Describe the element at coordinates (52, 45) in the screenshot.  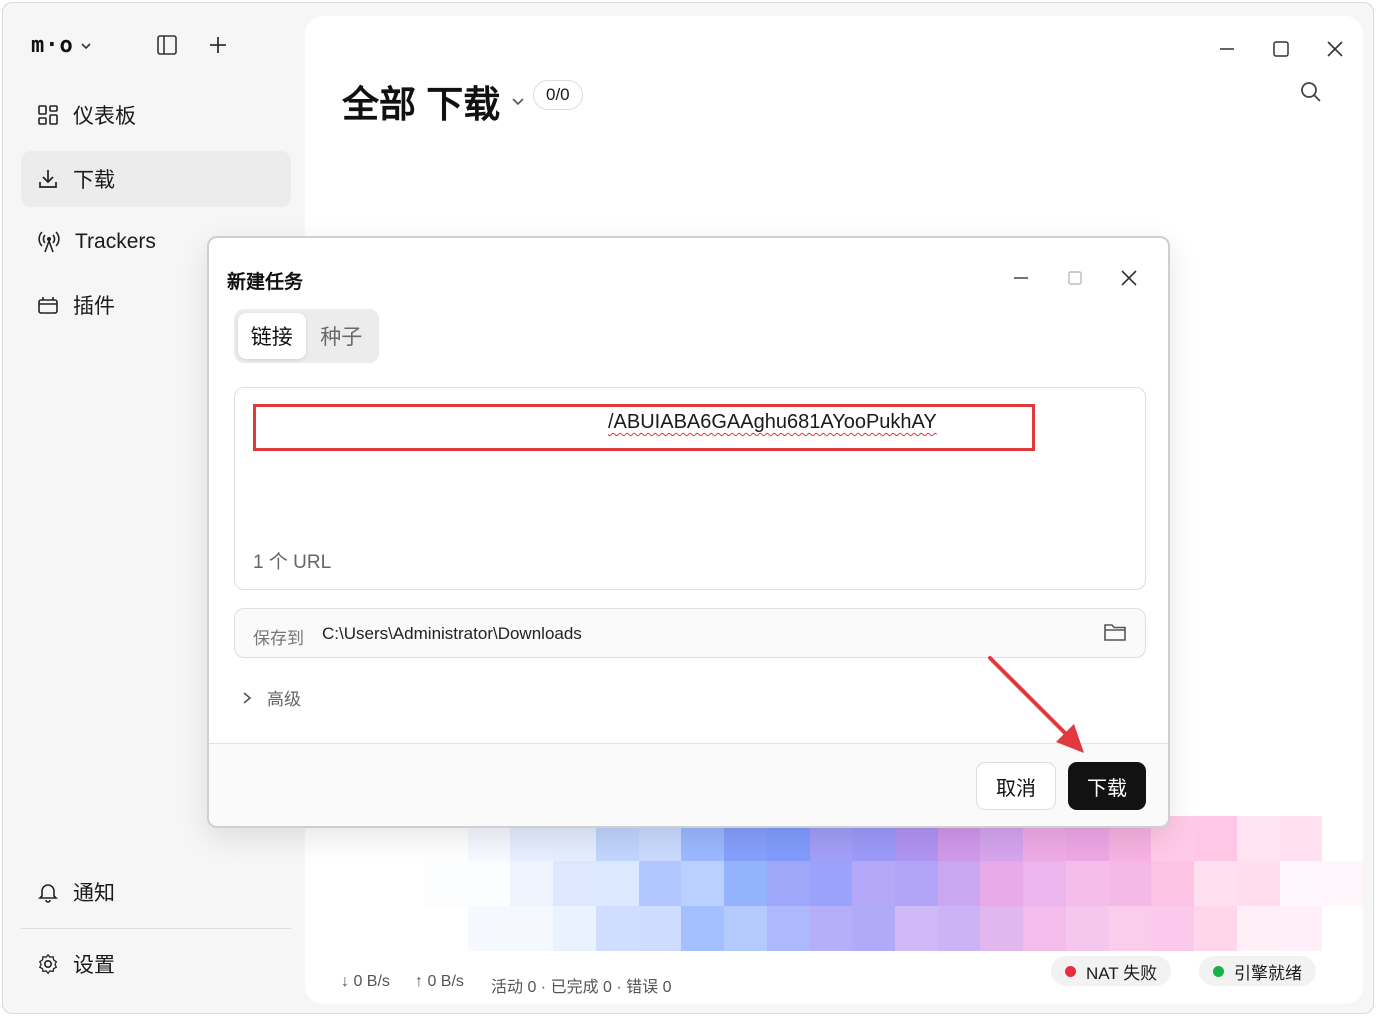
I see `logo-text: m·o` at that location.